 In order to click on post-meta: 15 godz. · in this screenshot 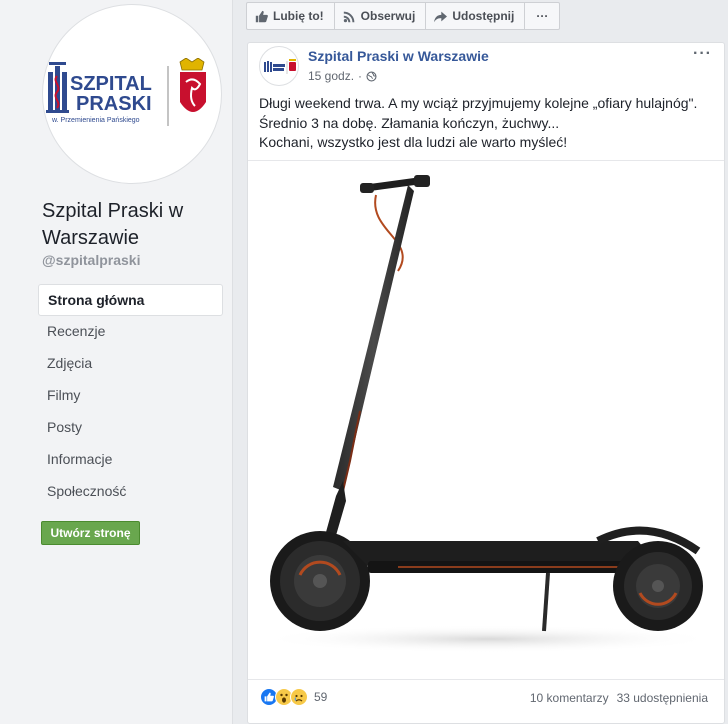, I will do `click(342, 76)`.